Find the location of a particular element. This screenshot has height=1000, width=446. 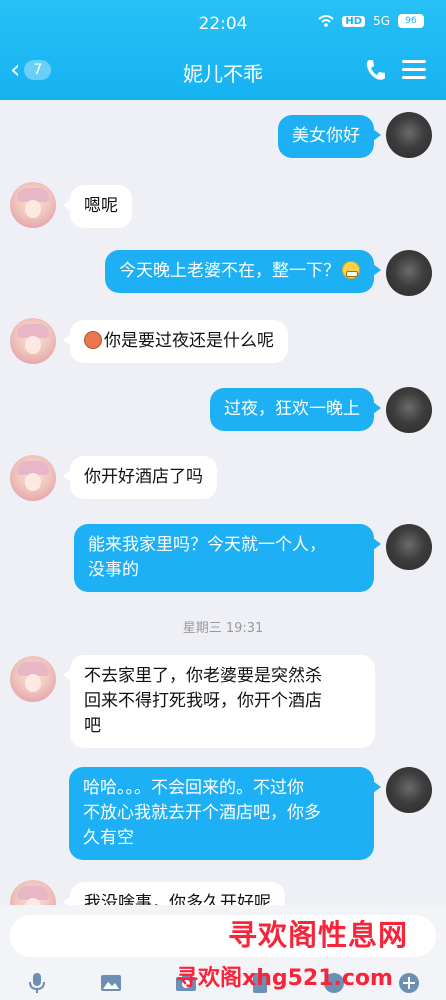

message-bubble-received: 嗯呢 is located at coordinates (97, 206).